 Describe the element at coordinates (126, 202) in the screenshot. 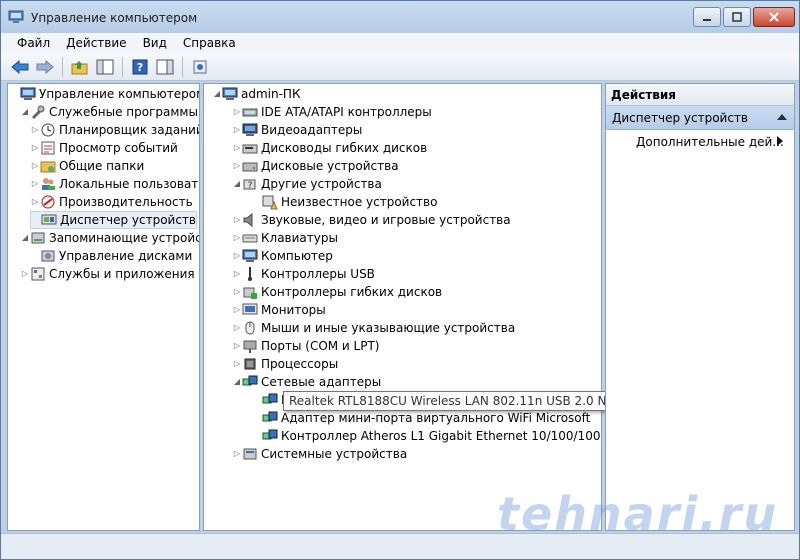

I see `console-tree-label: Производительность` at that location.